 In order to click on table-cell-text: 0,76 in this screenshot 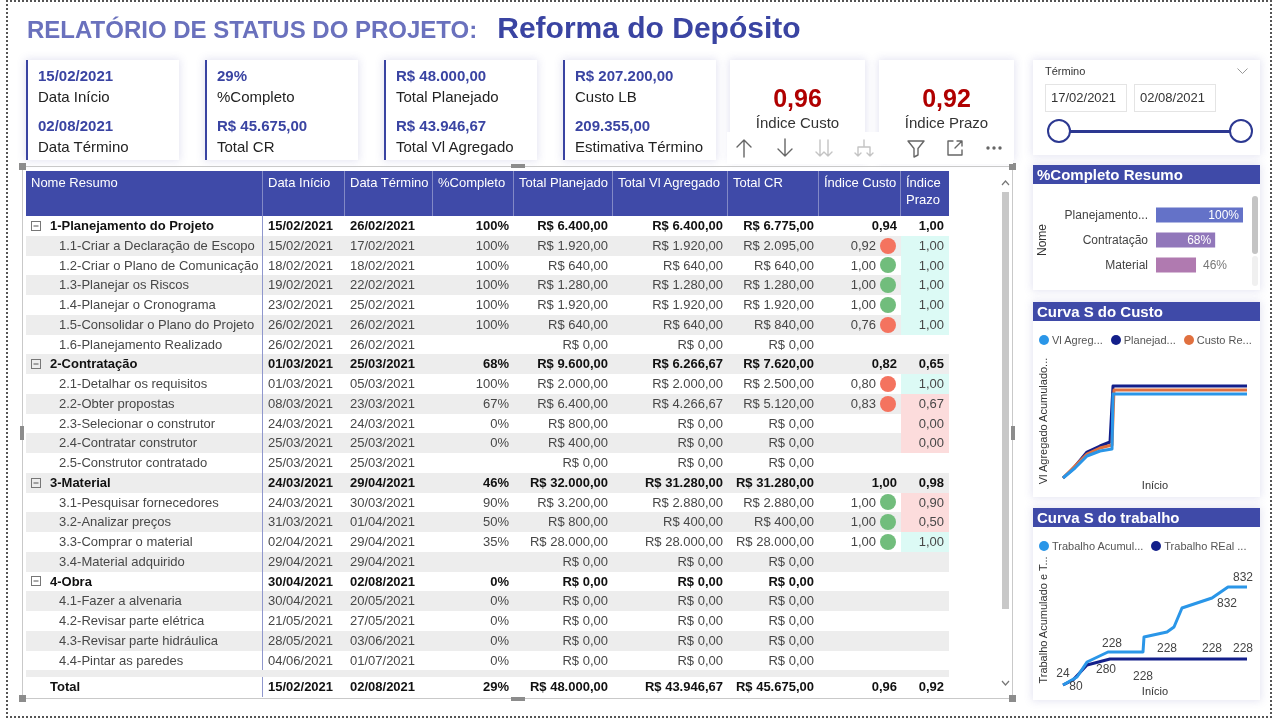, I will do `click(863, 324)`.